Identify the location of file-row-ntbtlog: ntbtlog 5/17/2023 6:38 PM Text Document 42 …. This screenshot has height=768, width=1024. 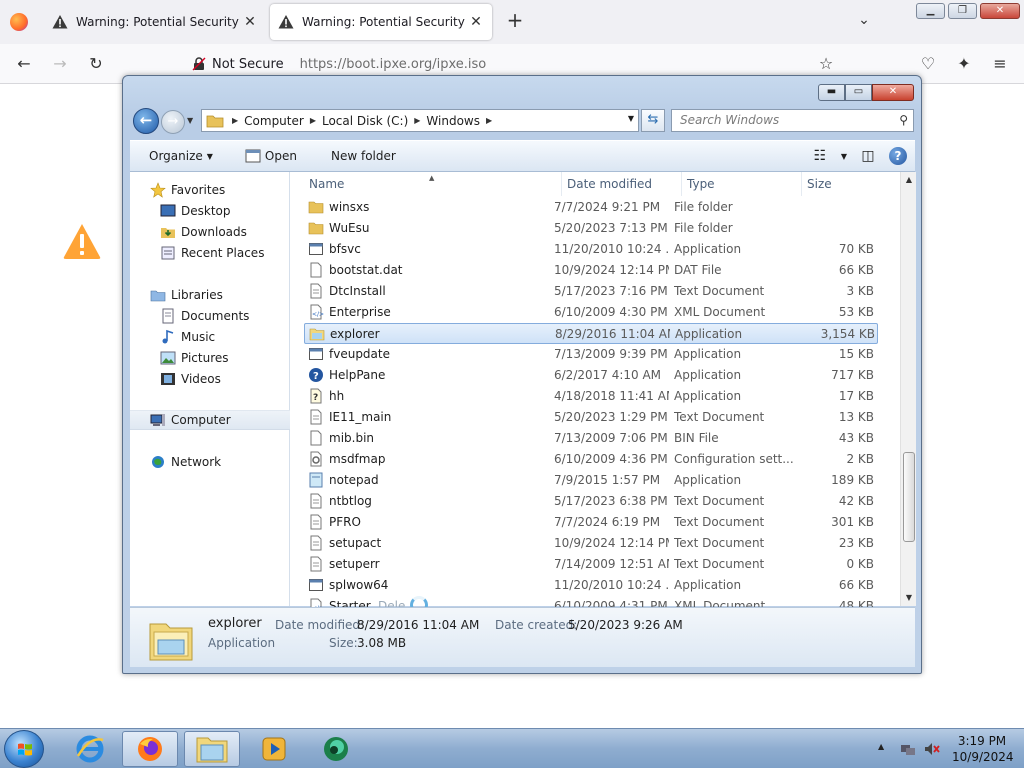
(591, 501).